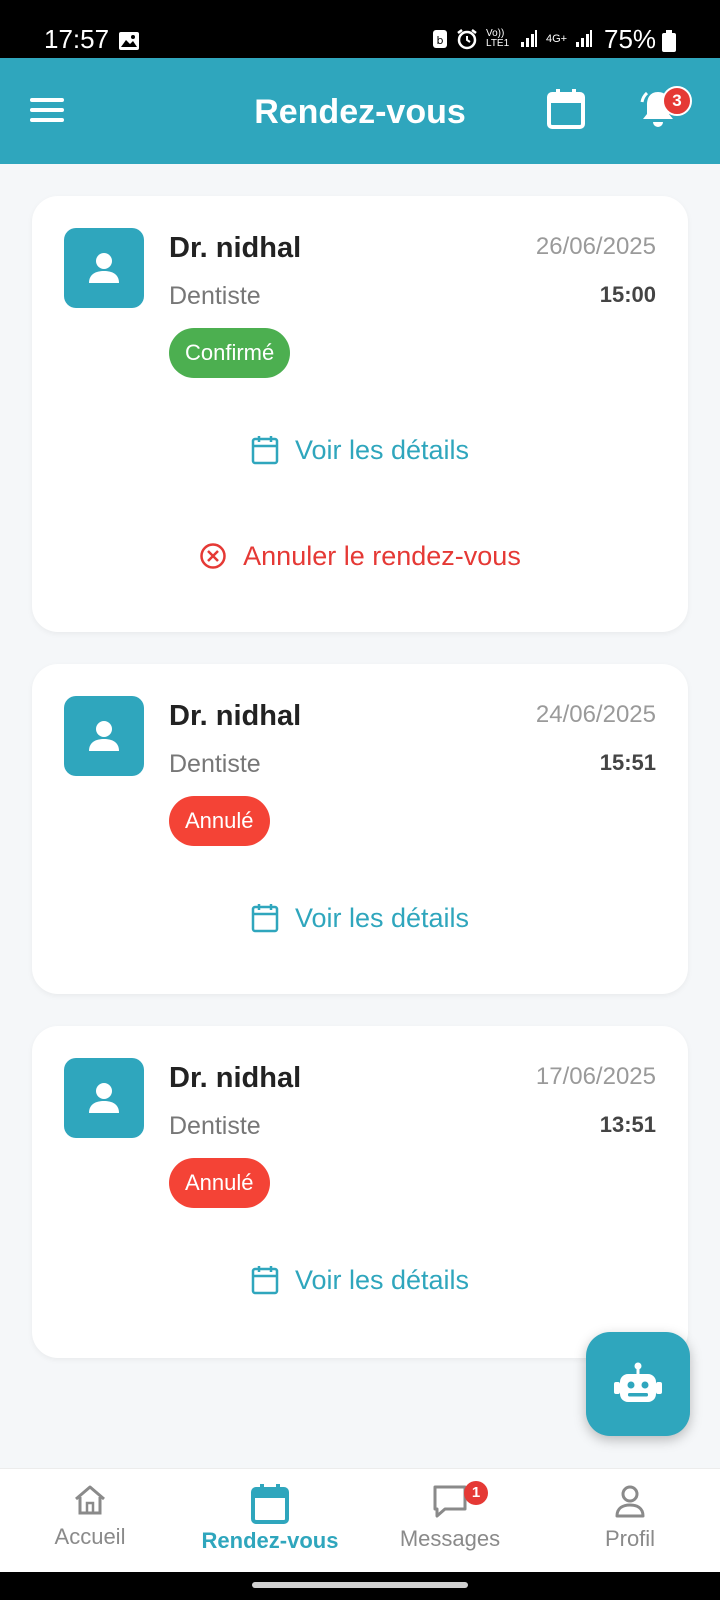 Image resolution: width=720 pixels, height=1600 pixels. I want to click on notification-badge: 3, so click(677, 101).